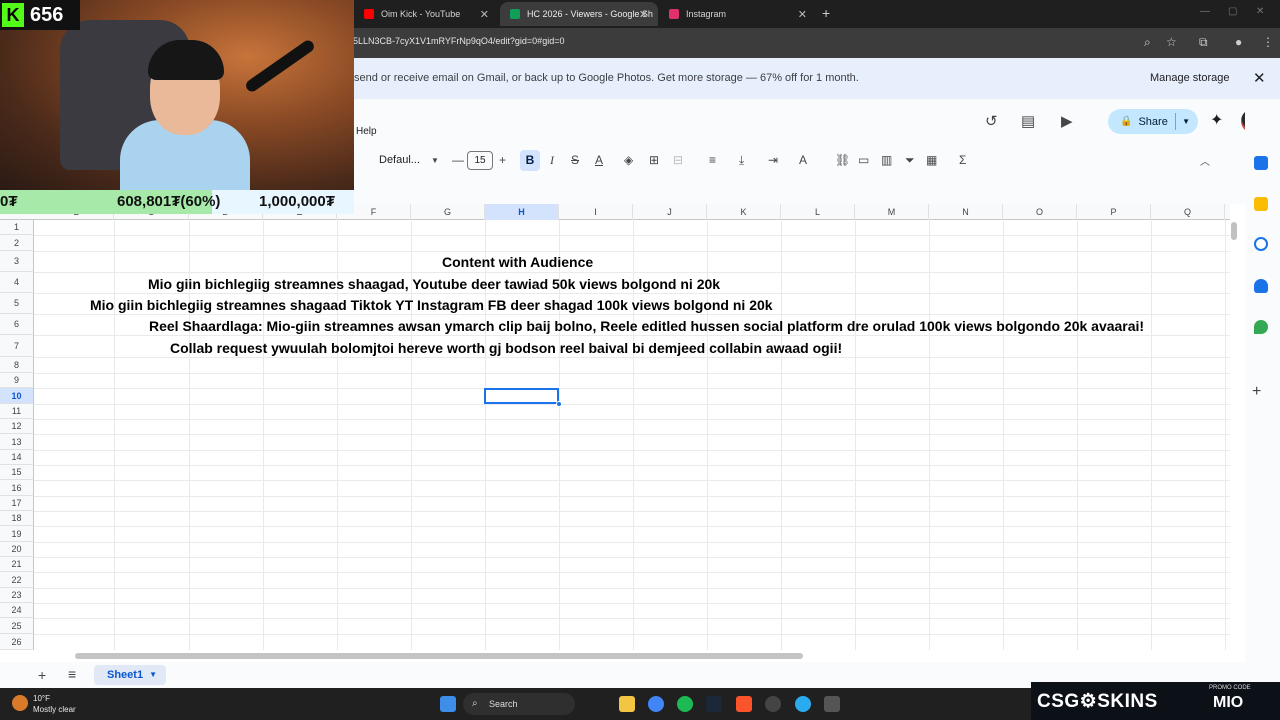  I want to click on column-header: M, so click(892, 212).